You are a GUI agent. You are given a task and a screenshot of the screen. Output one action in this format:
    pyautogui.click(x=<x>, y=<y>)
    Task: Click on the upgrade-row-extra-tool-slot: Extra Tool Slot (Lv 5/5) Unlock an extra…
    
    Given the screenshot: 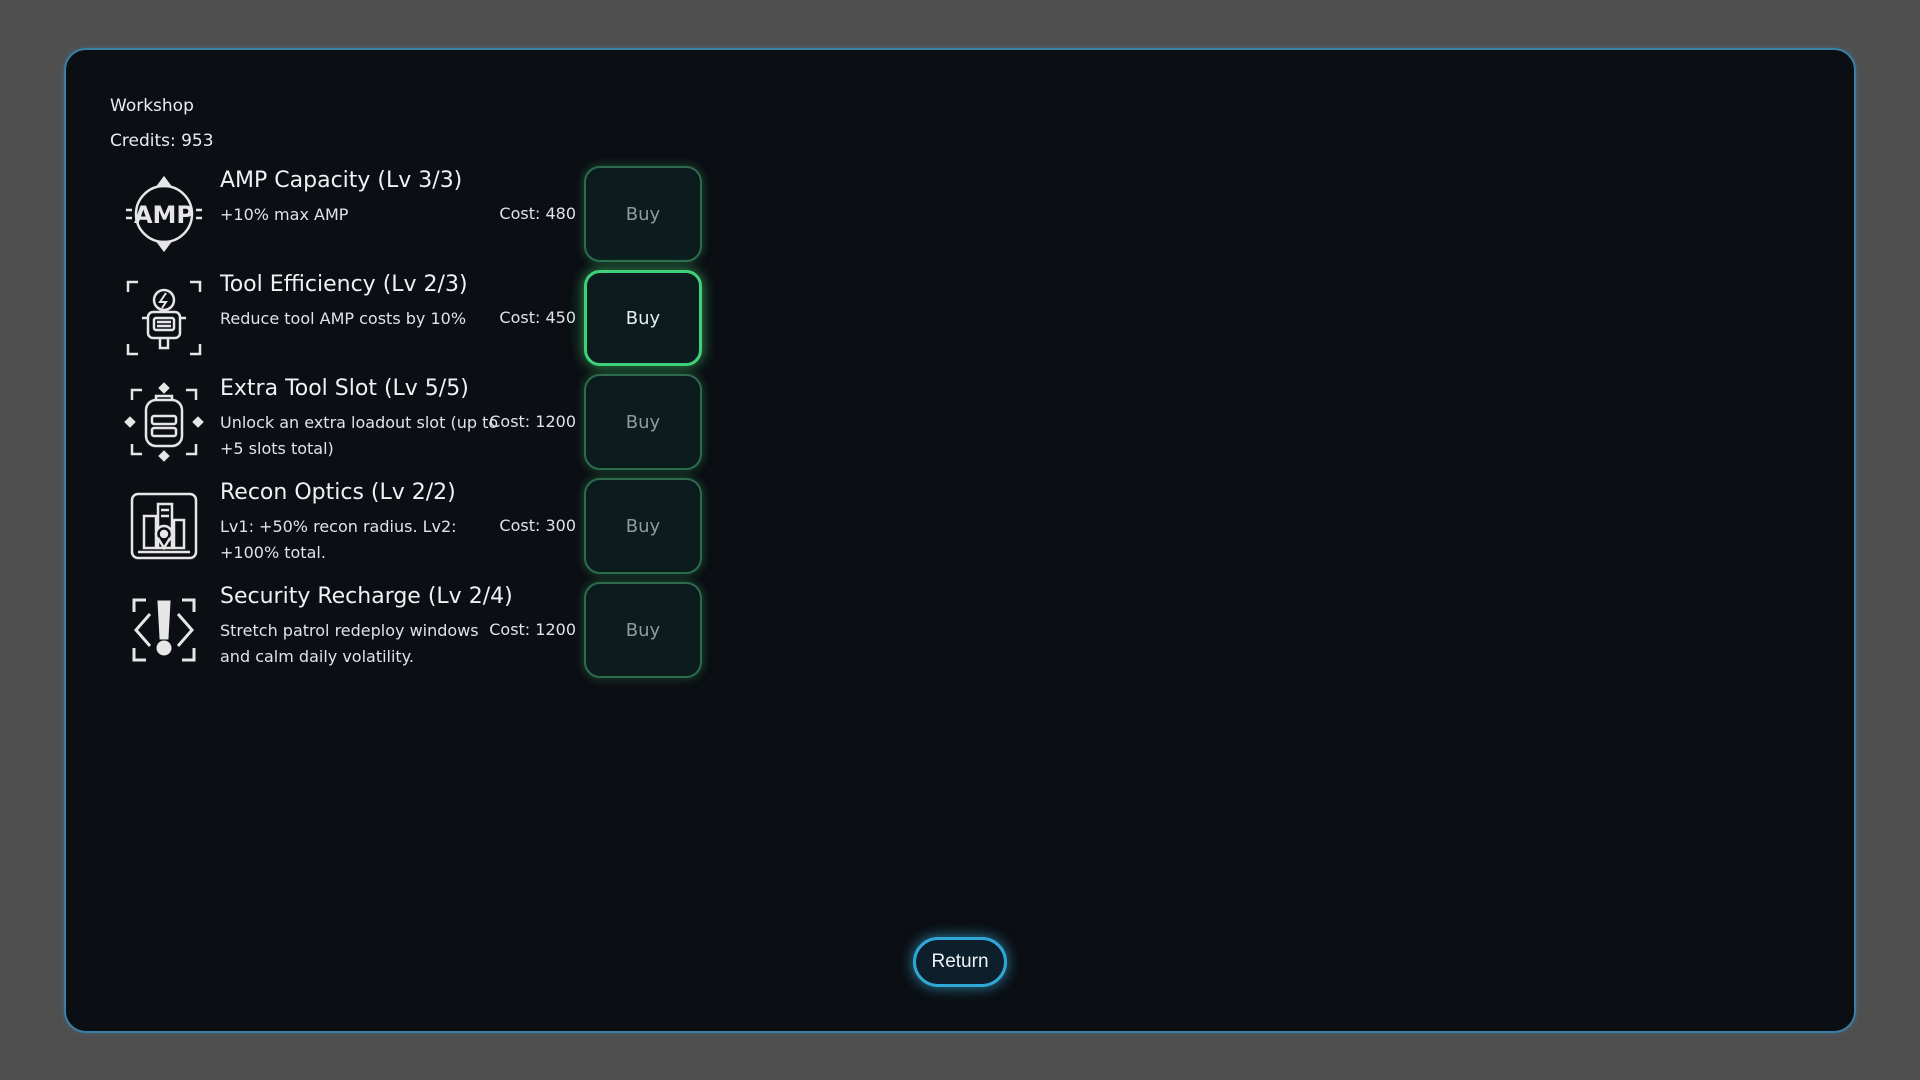 What is the action you would take?
    pyautogui.click(x=411, y=423)
    